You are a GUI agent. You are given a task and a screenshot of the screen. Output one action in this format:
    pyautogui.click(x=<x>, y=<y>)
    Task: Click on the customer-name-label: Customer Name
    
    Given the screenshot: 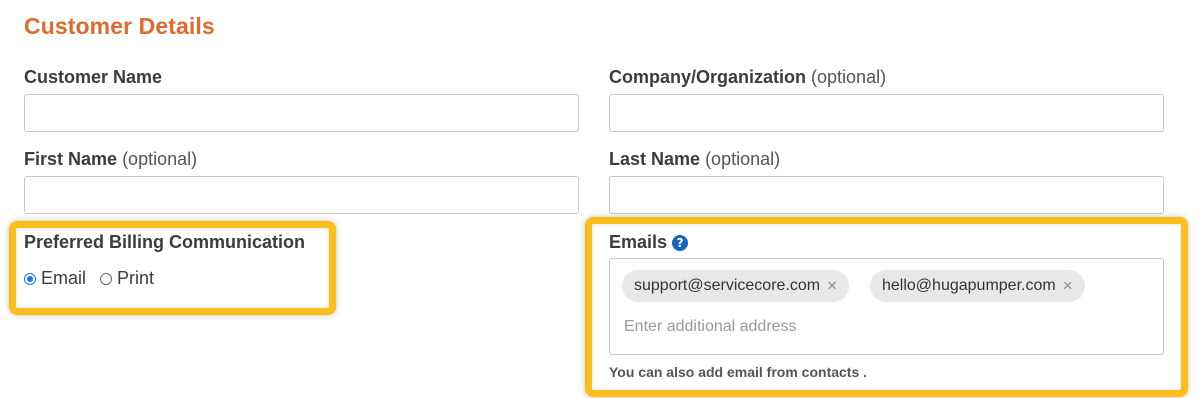 What is the action you would take?
    pyautogui.click(x=93, y=77)
    